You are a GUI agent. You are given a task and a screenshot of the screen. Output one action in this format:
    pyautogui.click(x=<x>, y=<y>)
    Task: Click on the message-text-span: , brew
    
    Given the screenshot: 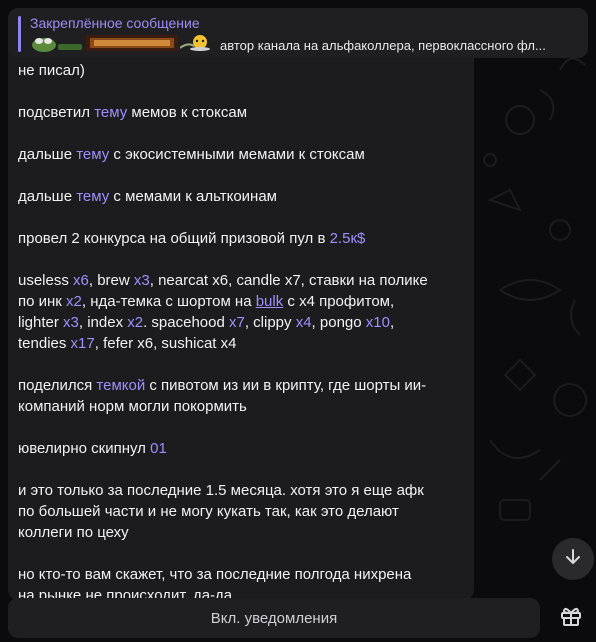 What is the action you would take?
    pyautogui.click(x=111, y=280)
    